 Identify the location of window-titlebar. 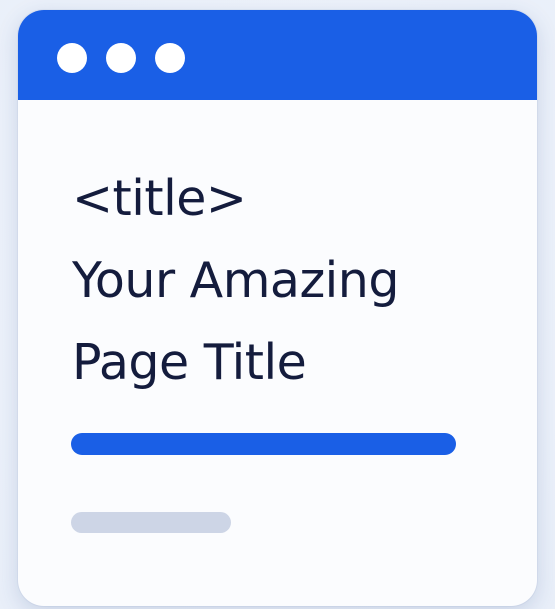
(277, 55).